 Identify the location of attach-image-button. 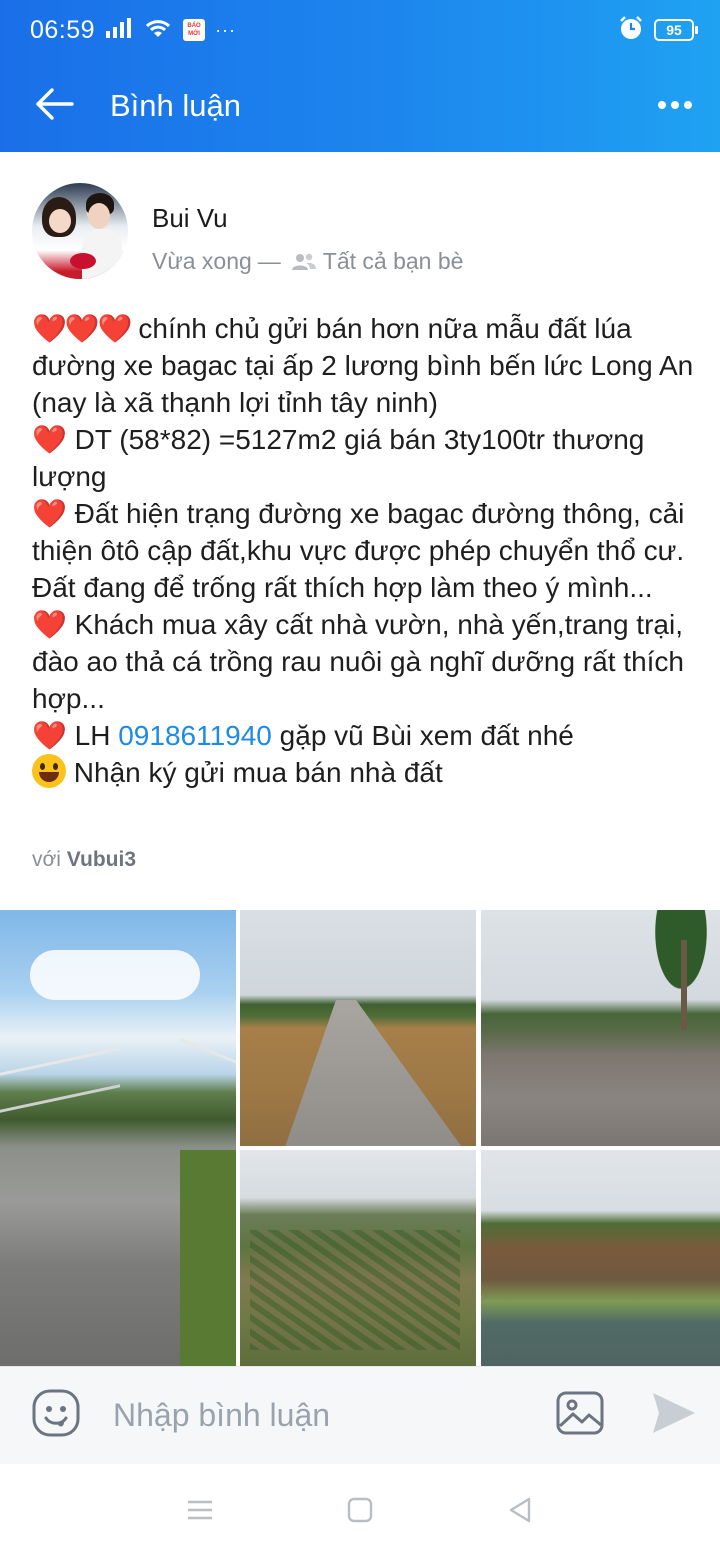
(580, 1416).